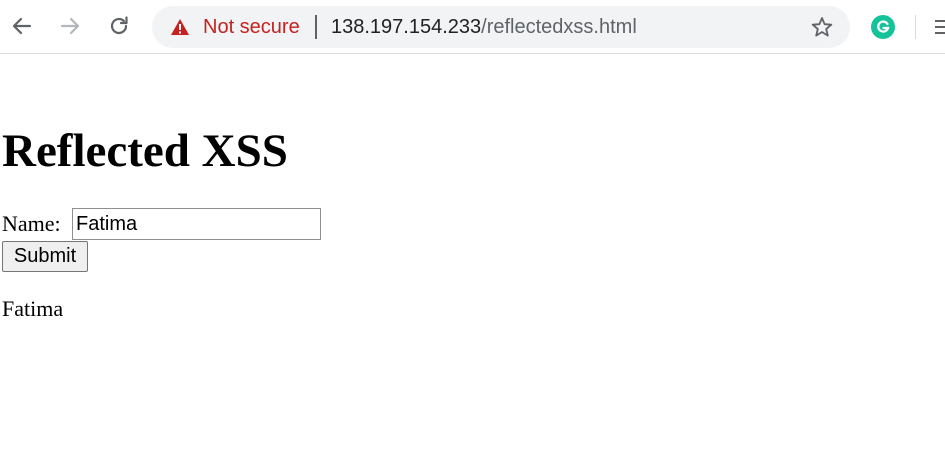 This screenshot has height=467, width=945. What do you see at coordinates (822, 27) in the screenshot?
I see `star-icon` at bounding box center [822, 27].